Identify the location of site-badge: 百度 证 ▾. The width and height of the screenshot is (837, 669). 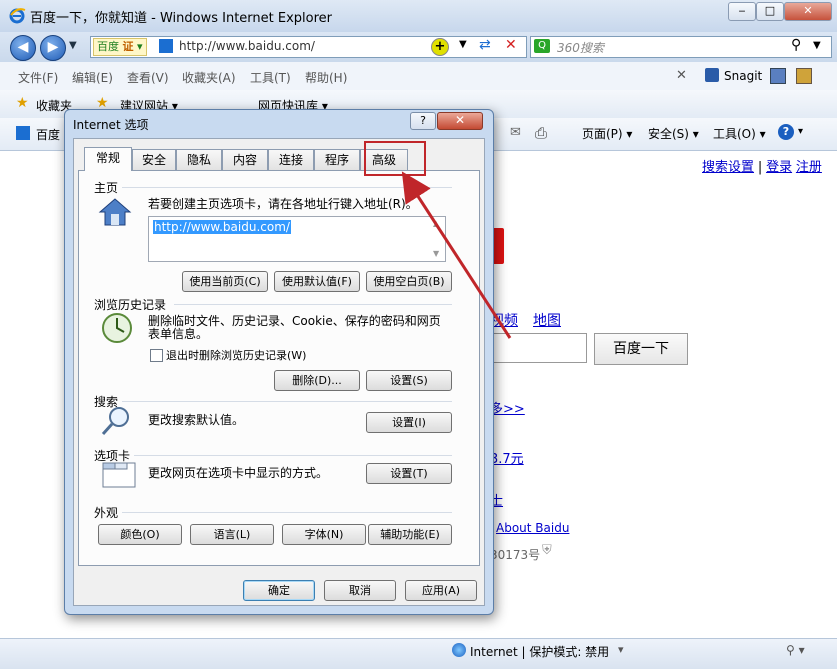
(120, 47).